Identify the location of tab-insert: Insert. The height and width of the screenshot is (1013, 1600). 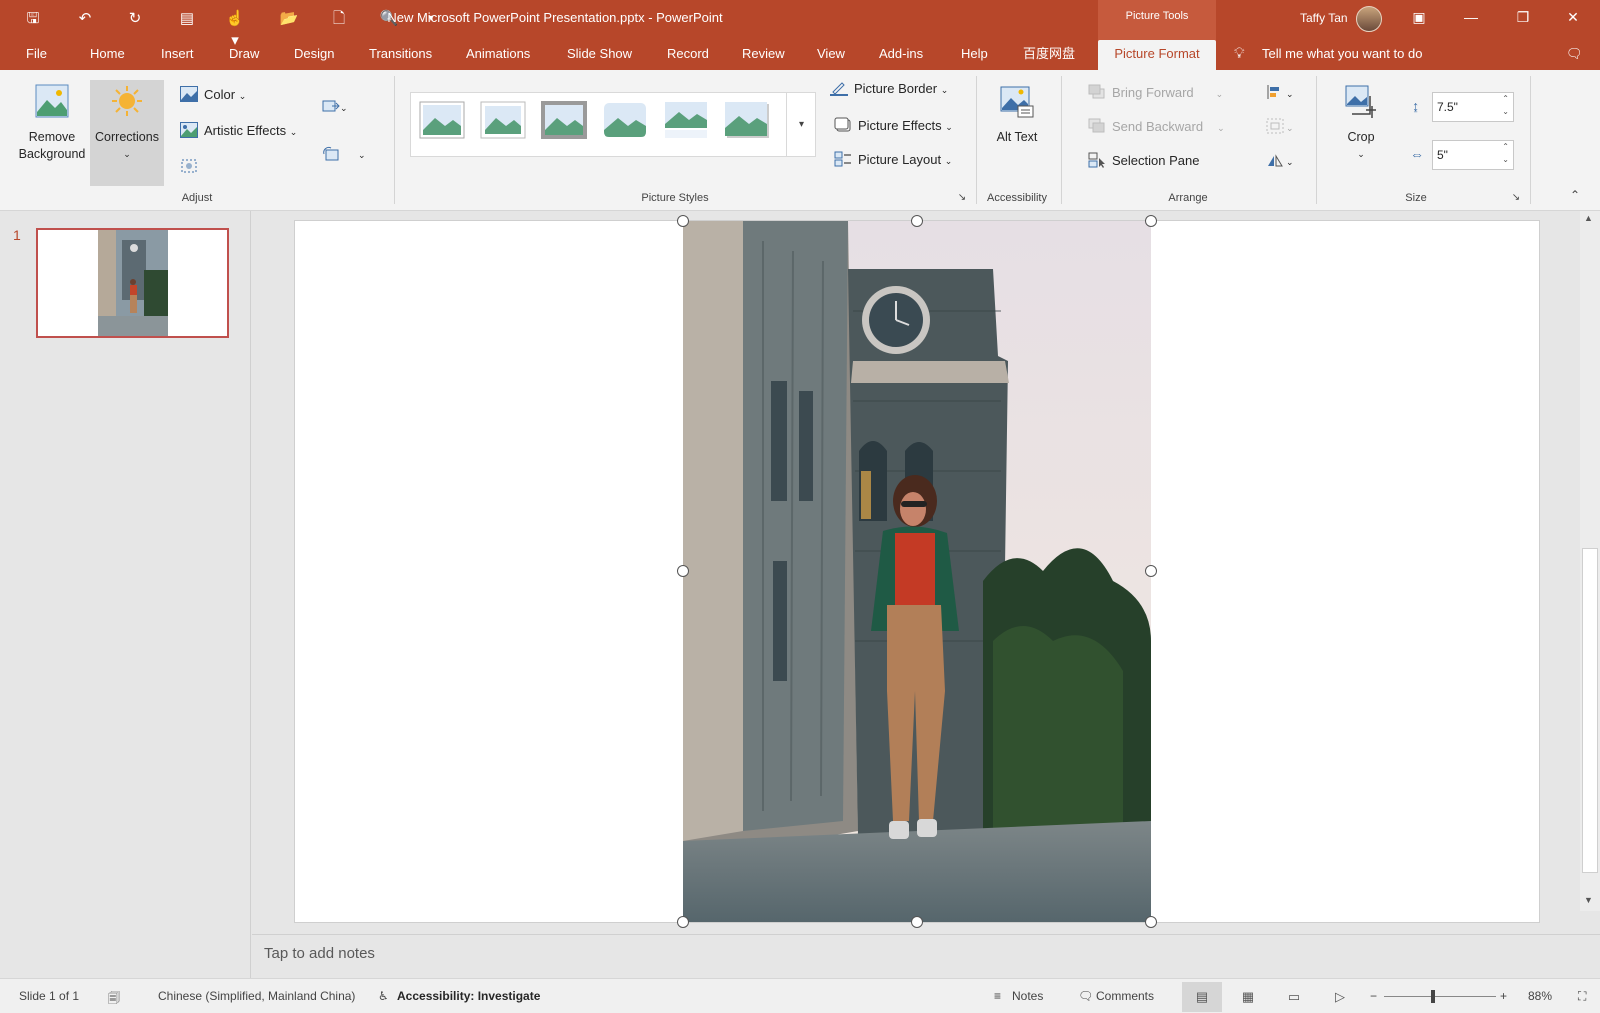
(177, 54).